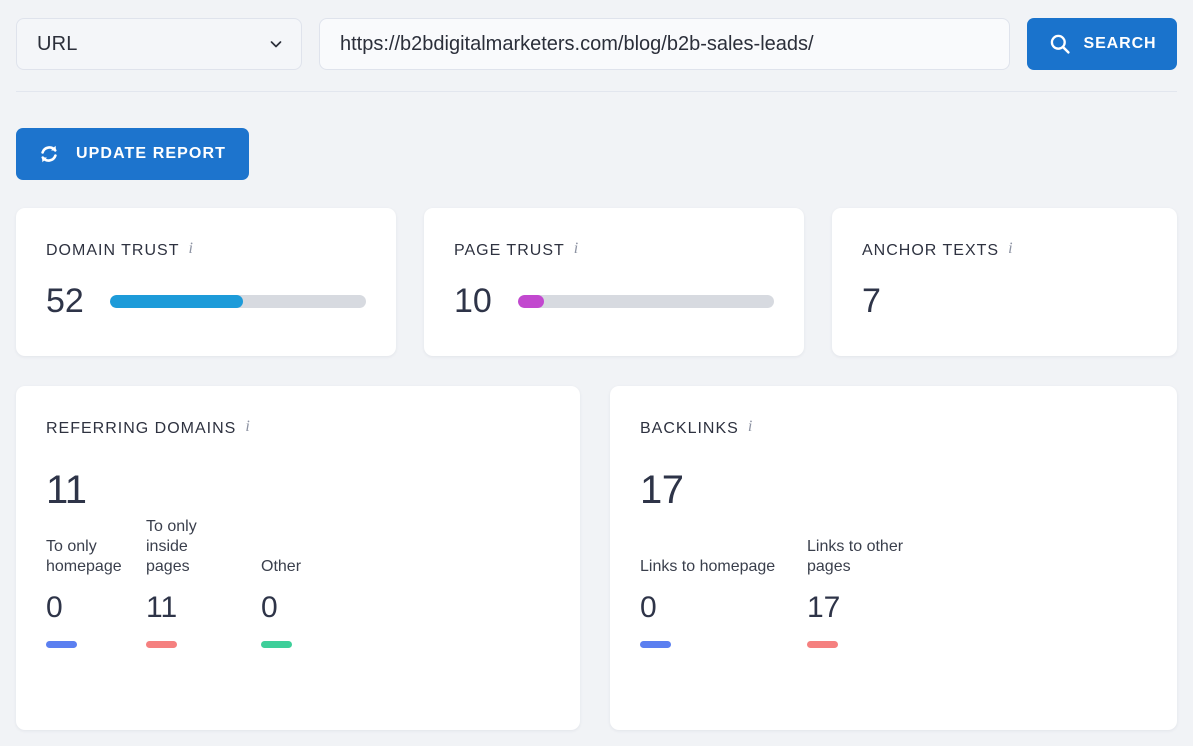 The height and width of the screenshot is (746, 1193). I want to click on update-report-button: UPDATE REPORT, so click(133, 154).